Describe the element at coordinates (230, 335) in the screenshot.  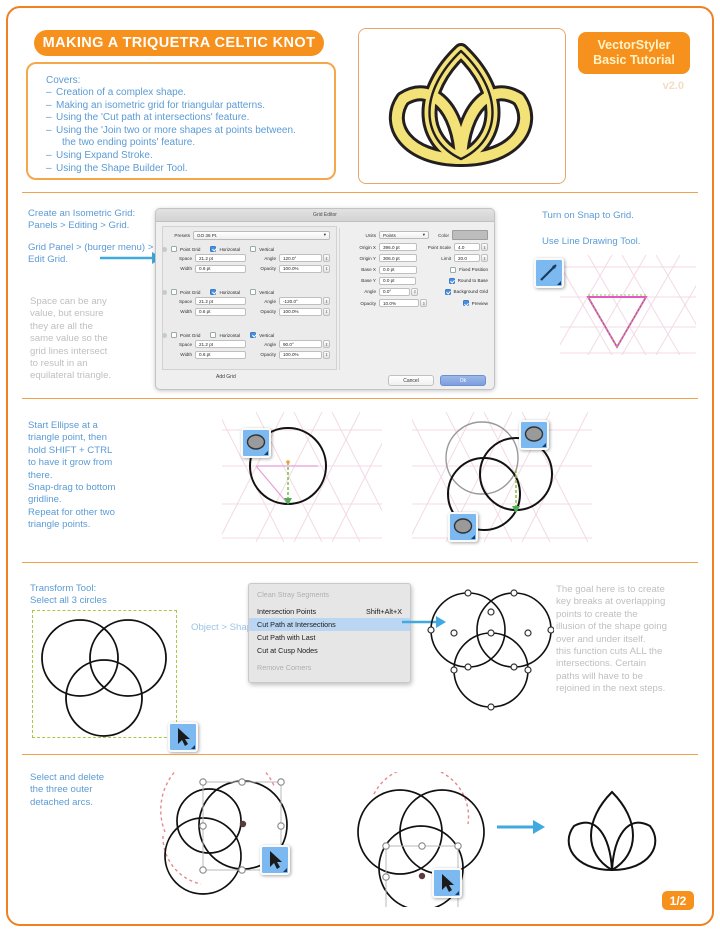
I see `horizontal-label: Horizontal` at that location.